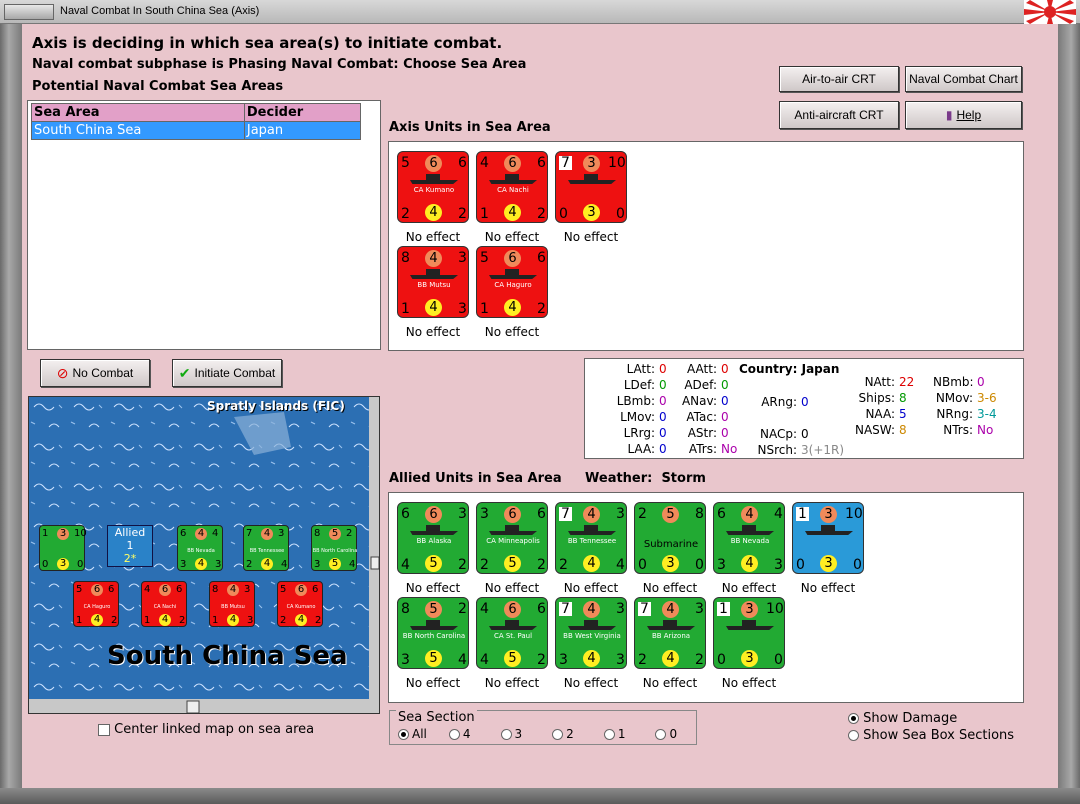 This screenshot has width=1080, height=804. I want to click on unit-tr: 6, so click(541, 163).